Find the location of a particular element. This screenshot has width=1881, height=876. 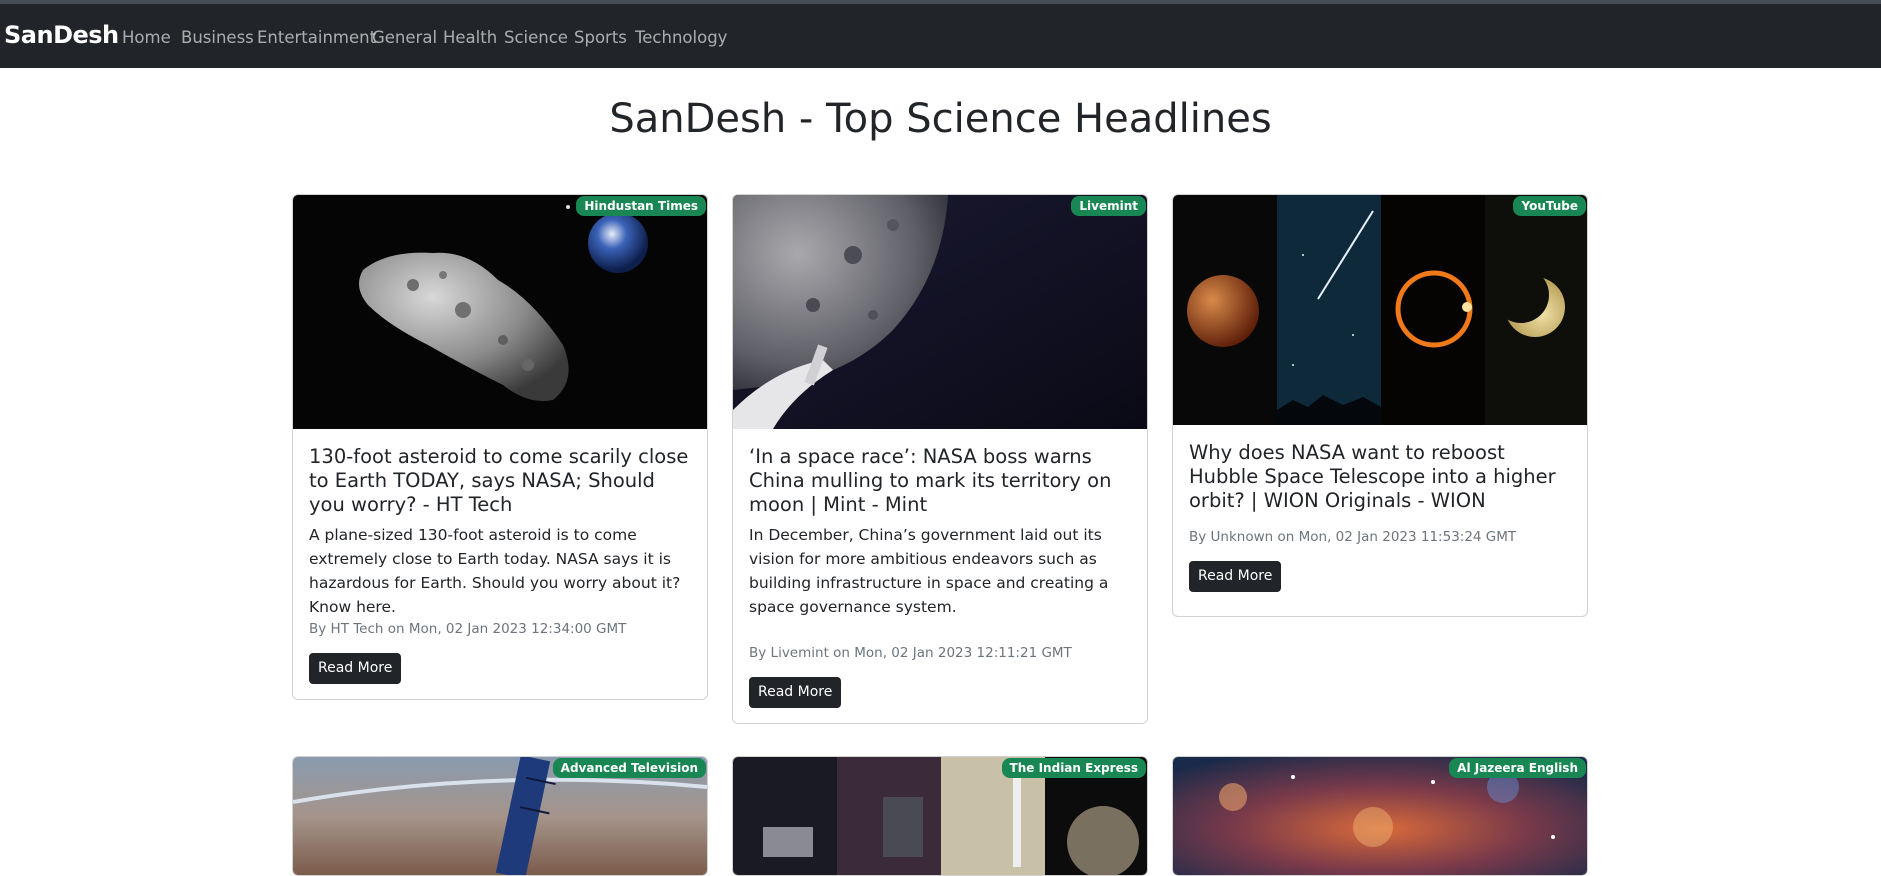

card-image: The Indian Express is located at coordinates (940, 816).